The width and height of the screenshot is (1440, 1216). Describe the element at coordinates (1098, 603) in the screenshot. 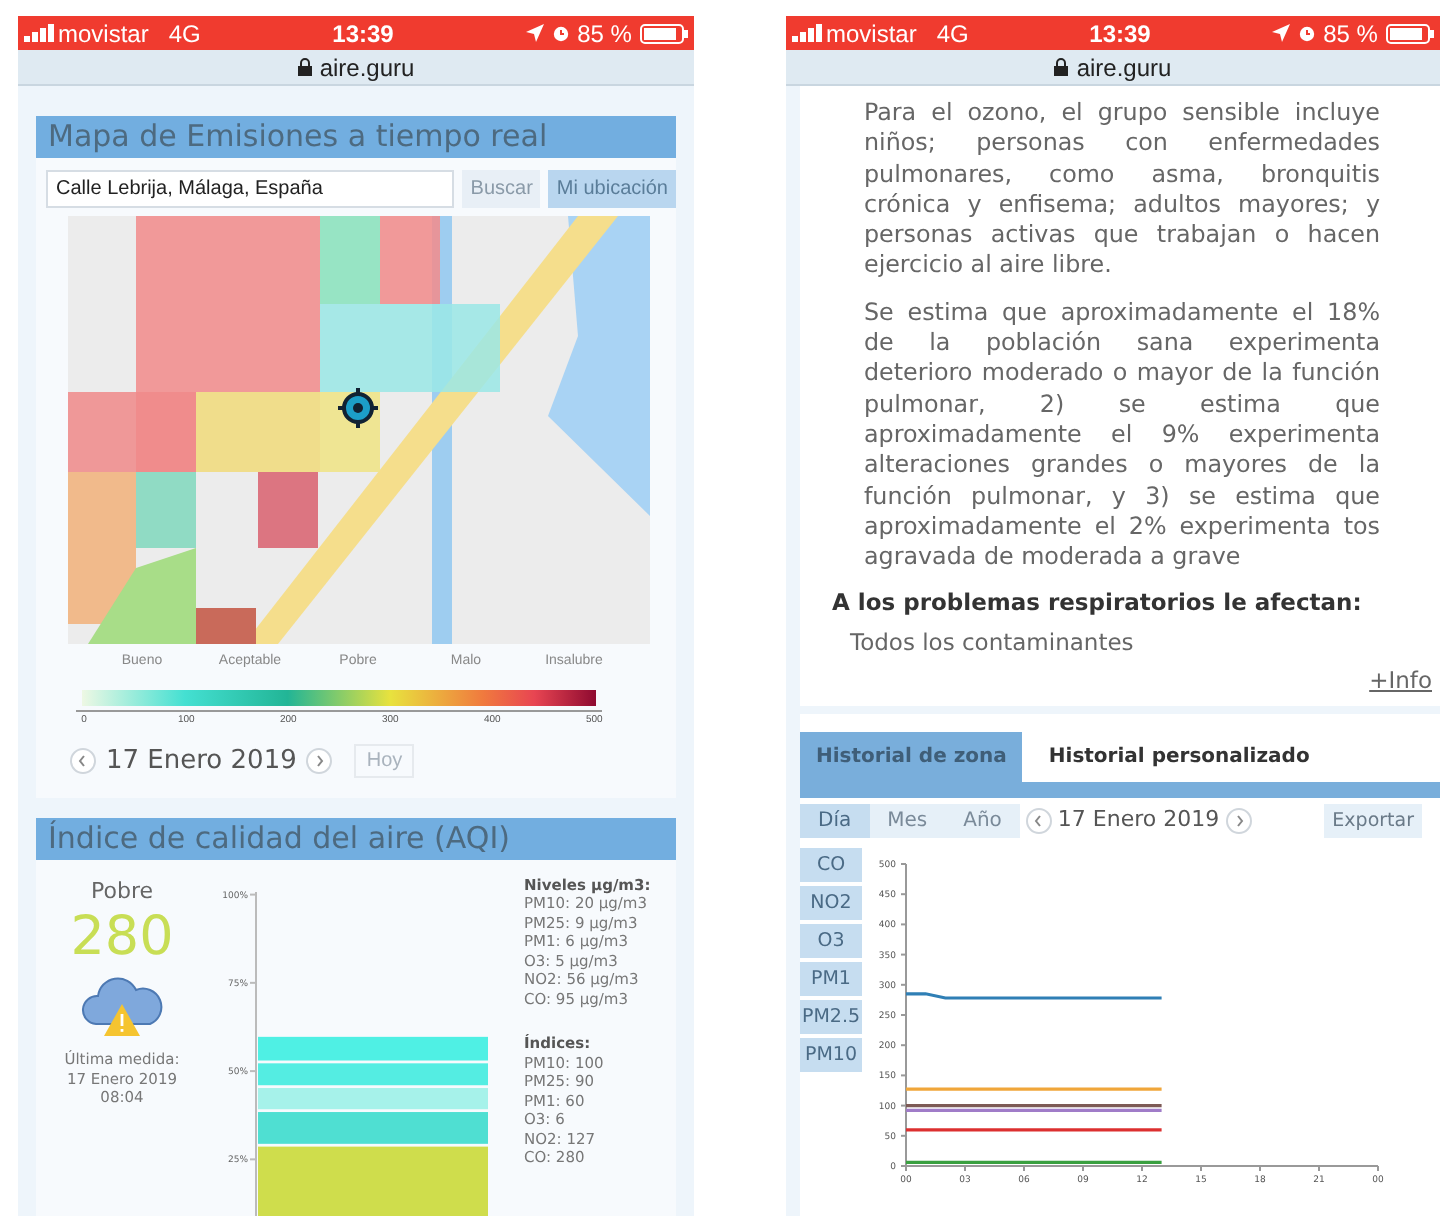

I see `info-heading: A los problemas respiratorios le afectan:` at that location.